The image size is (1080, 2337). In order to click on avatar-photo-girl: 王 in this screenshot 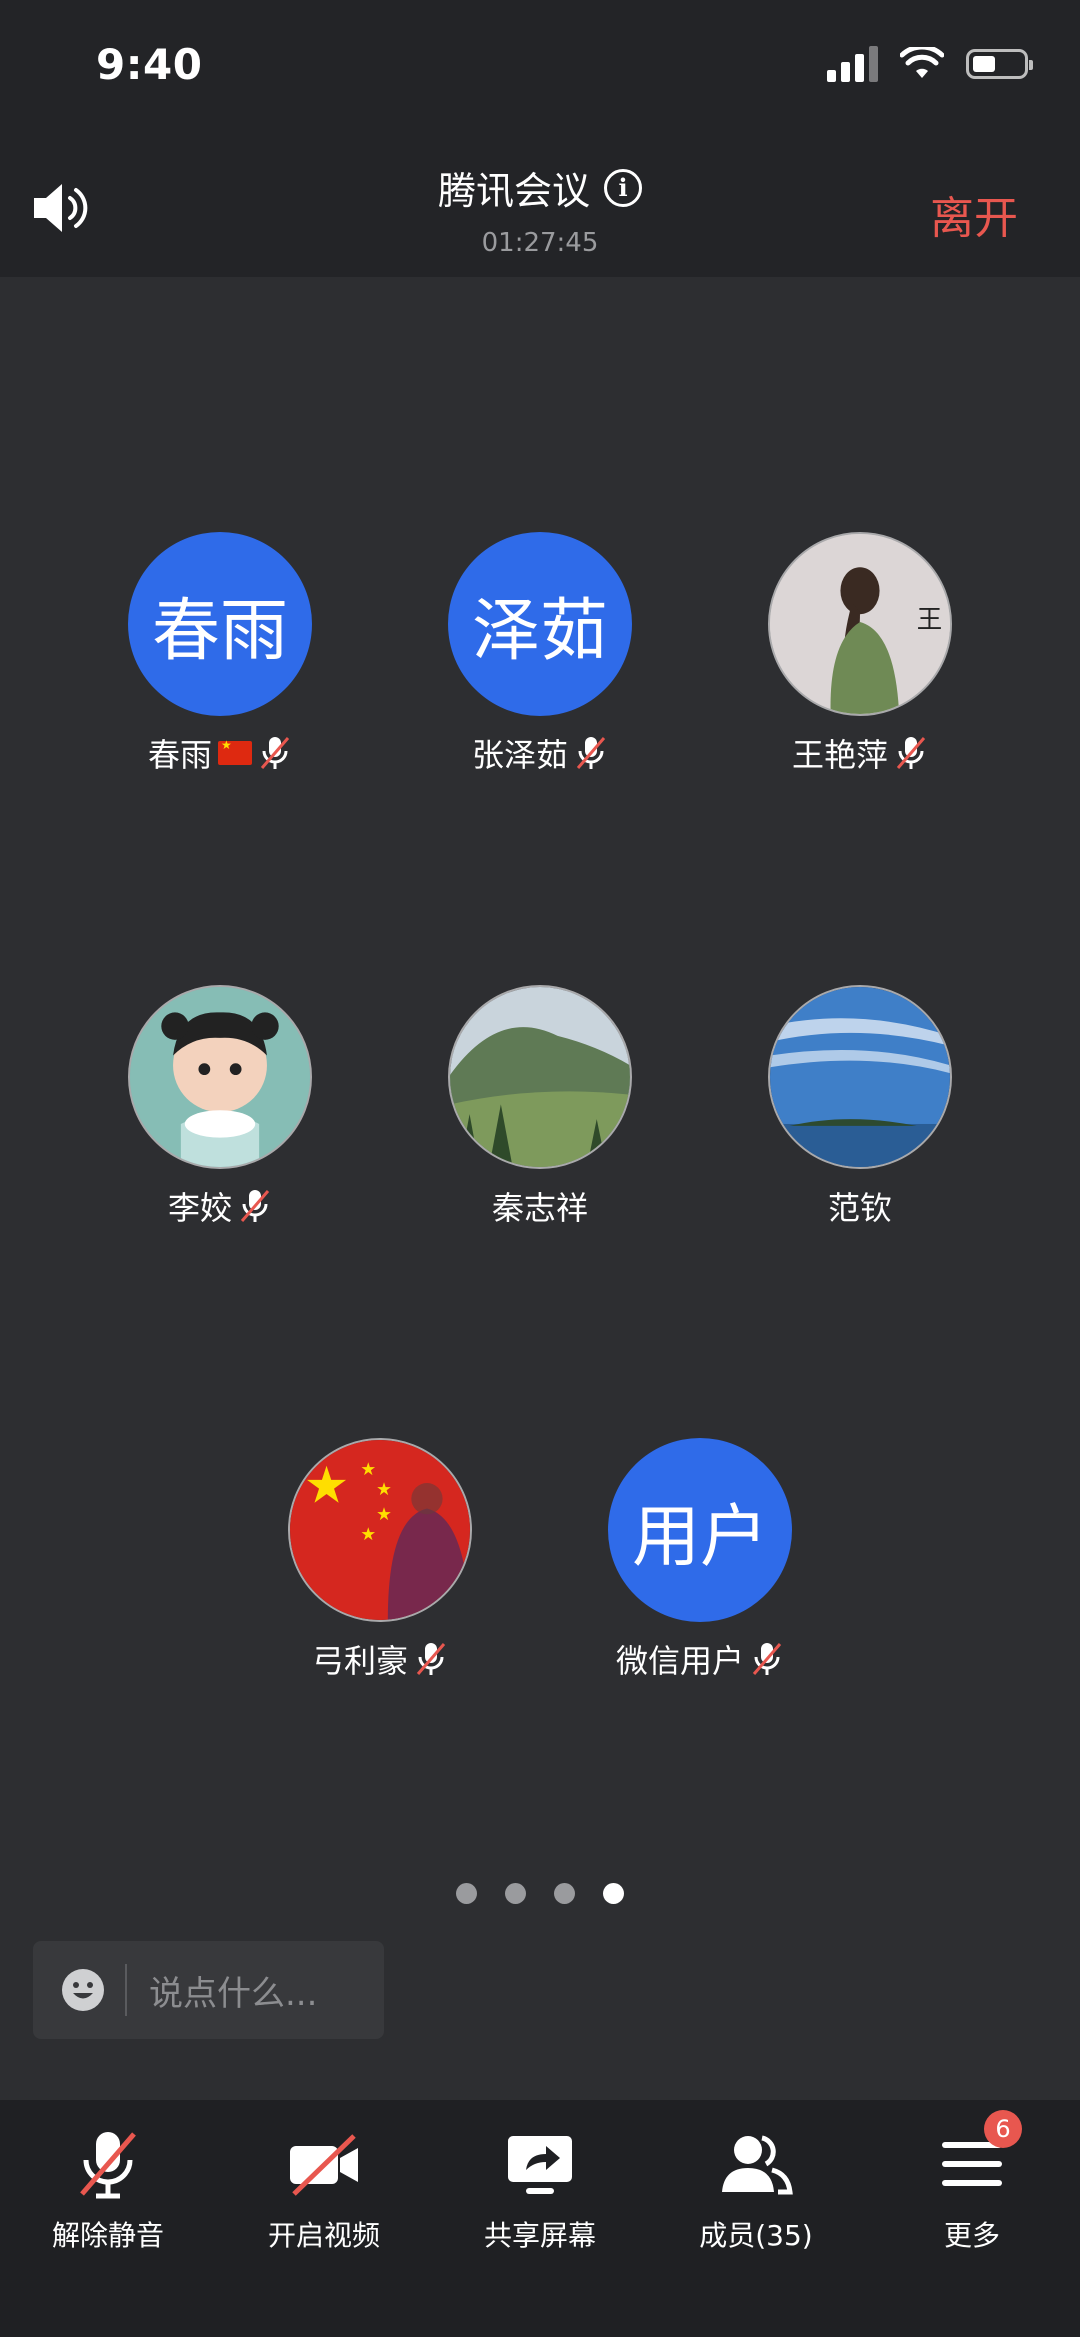, I will do `click(860, 624)`.